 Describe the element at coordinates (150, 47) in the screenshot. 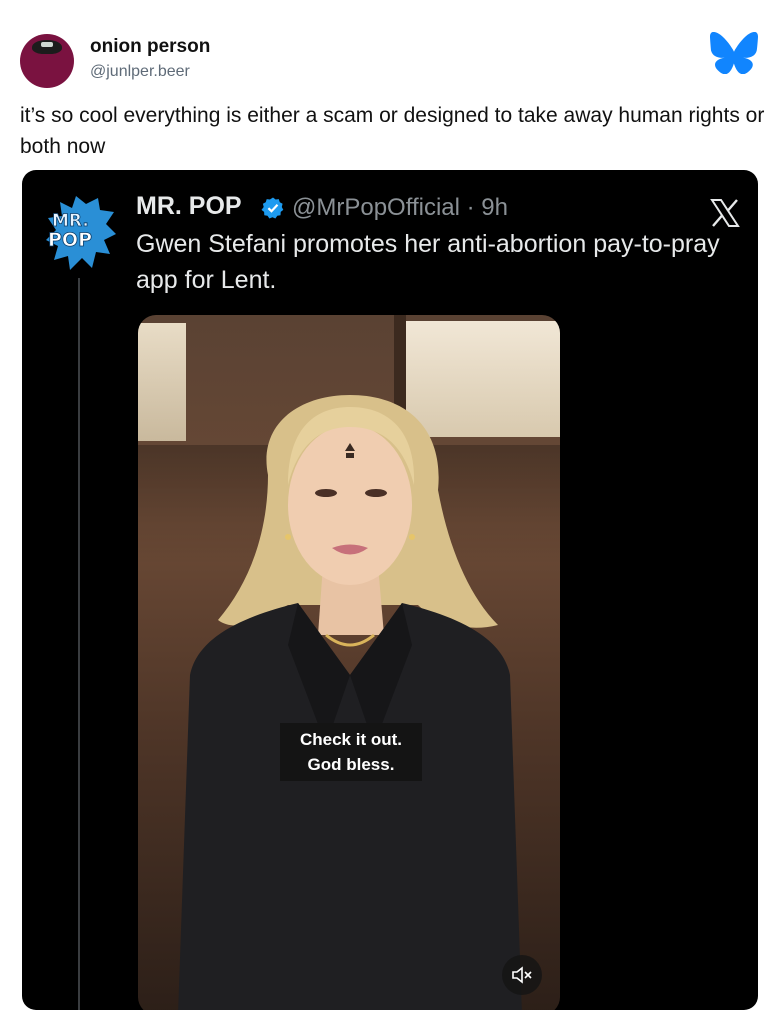

I see `display-name: onion person` at that location.